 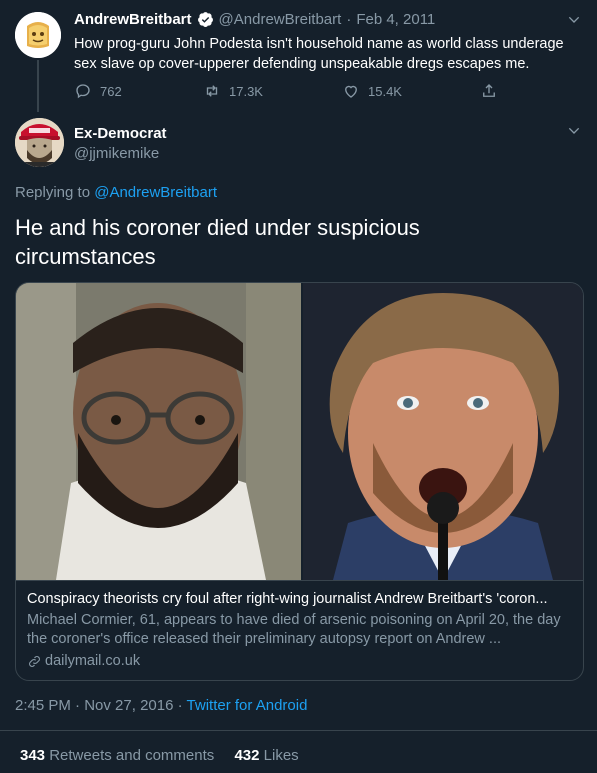 What do you see at coordinates (111, 91) in the screenshot?
I see `reply-count: 762` at bounding box center [111, 91].